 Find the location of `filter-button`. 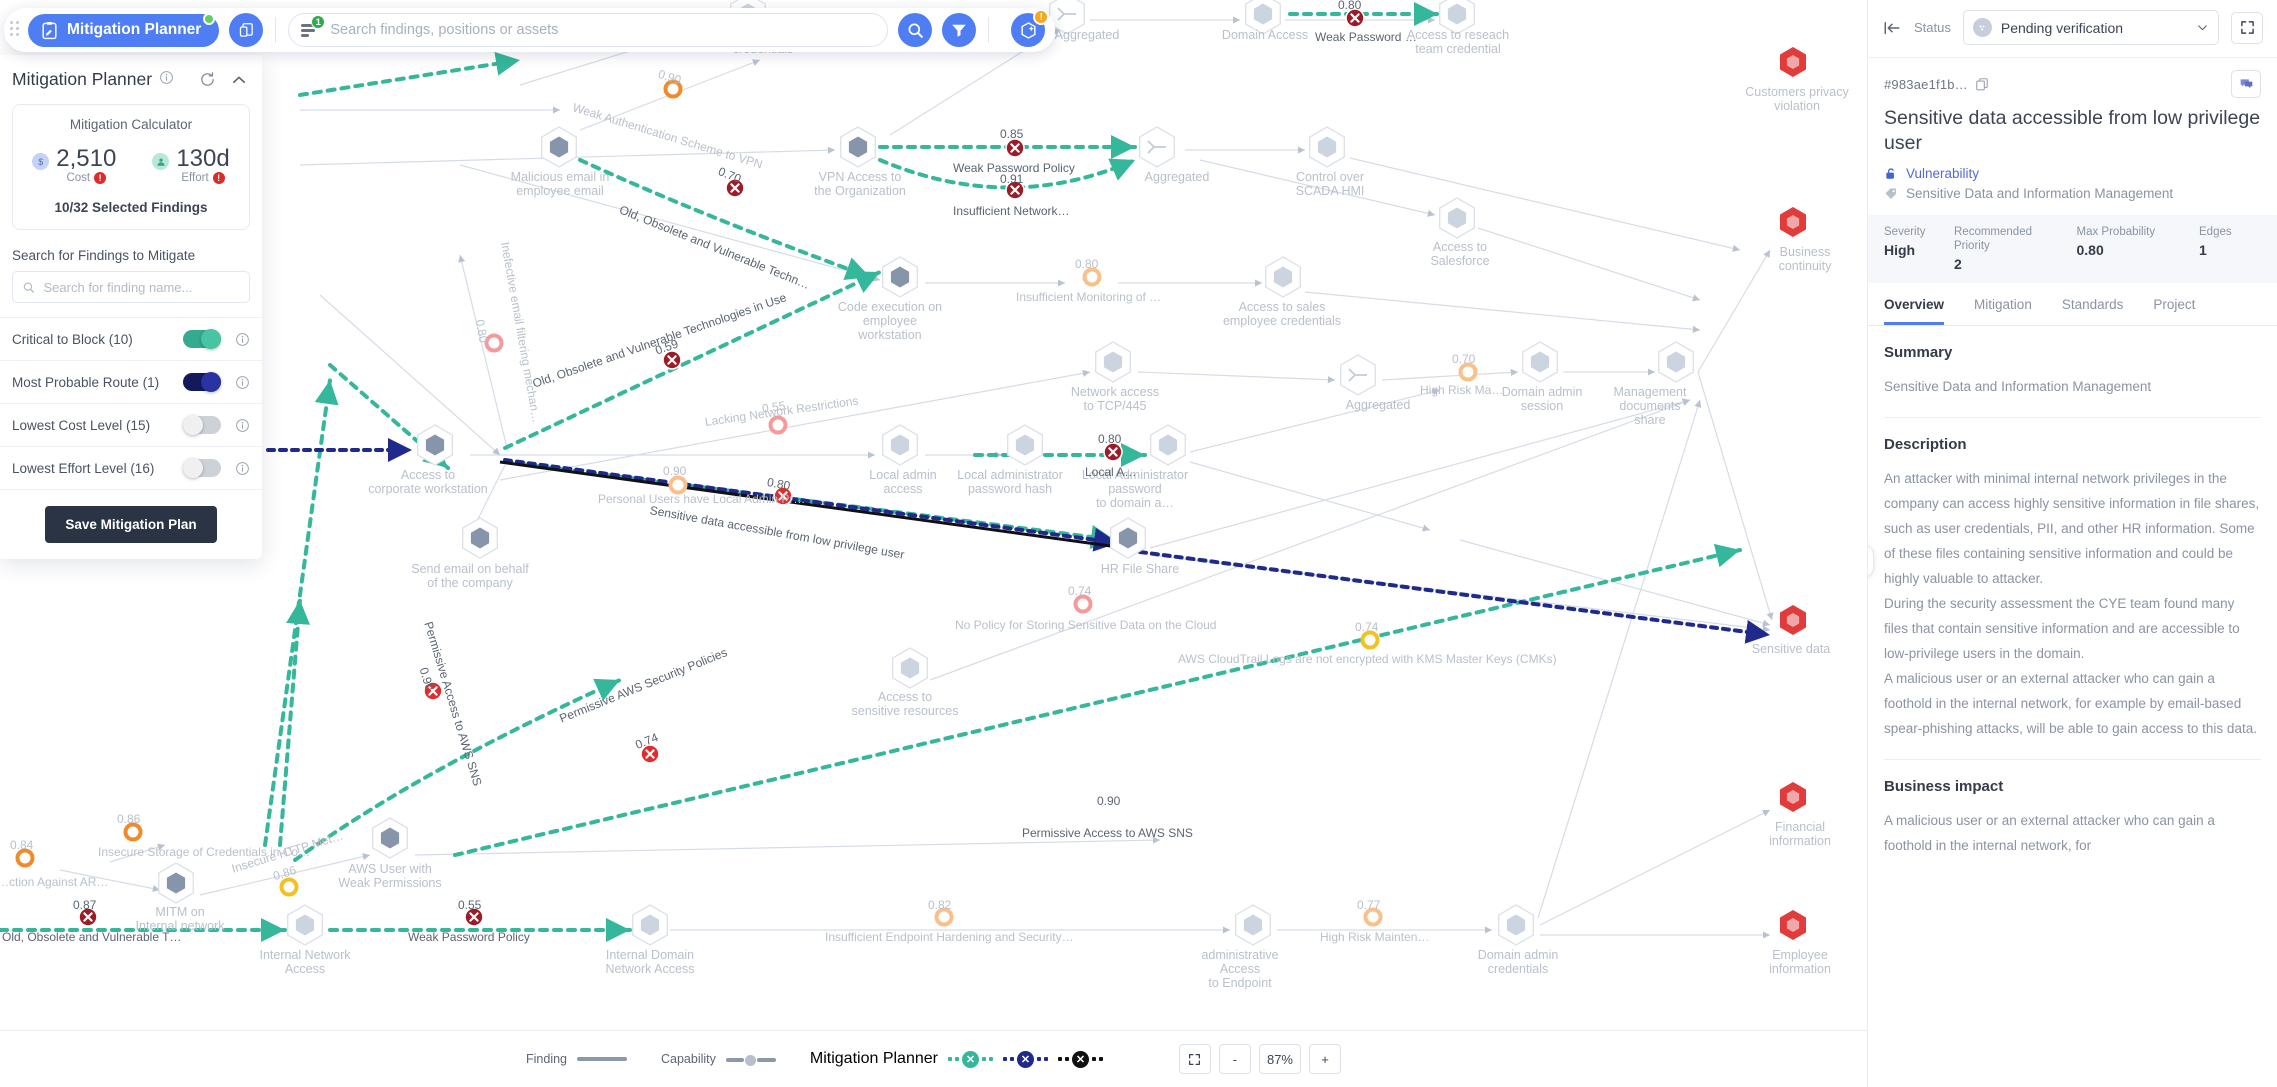

filter-button is located at coordinates (959, 30).